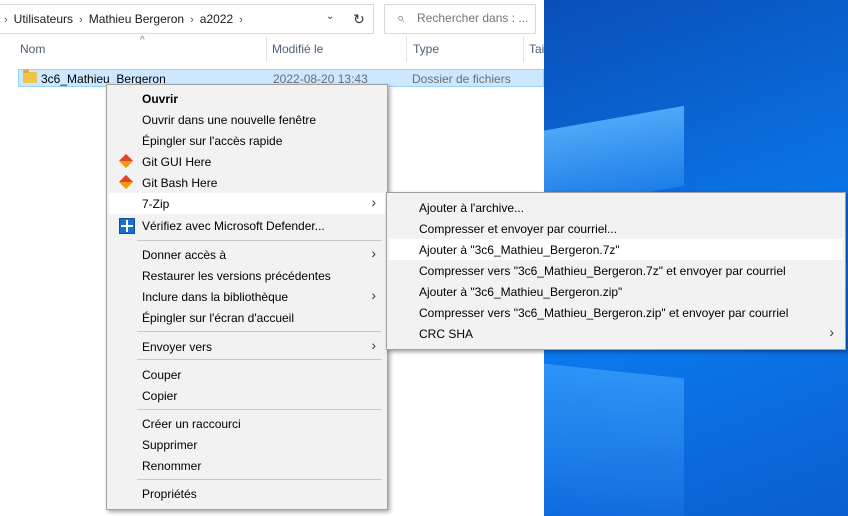 Image resolution: width=848 pixels, height=516 pixels. I want to click on refresh-button: ↻, so click(359, 19).